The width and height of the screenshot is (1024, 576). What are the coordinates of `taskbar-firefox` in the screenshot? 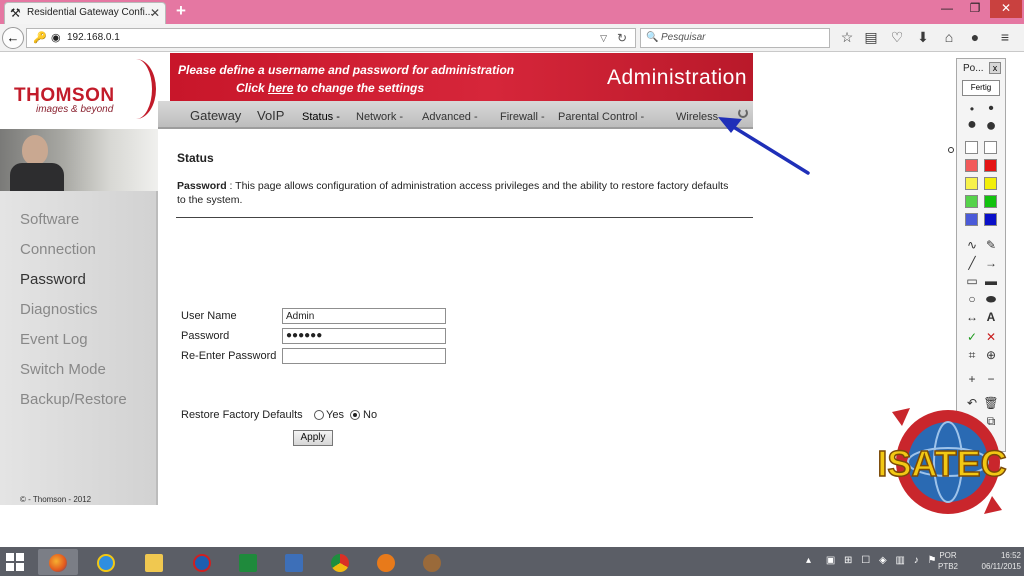 It's located at (58, 562).